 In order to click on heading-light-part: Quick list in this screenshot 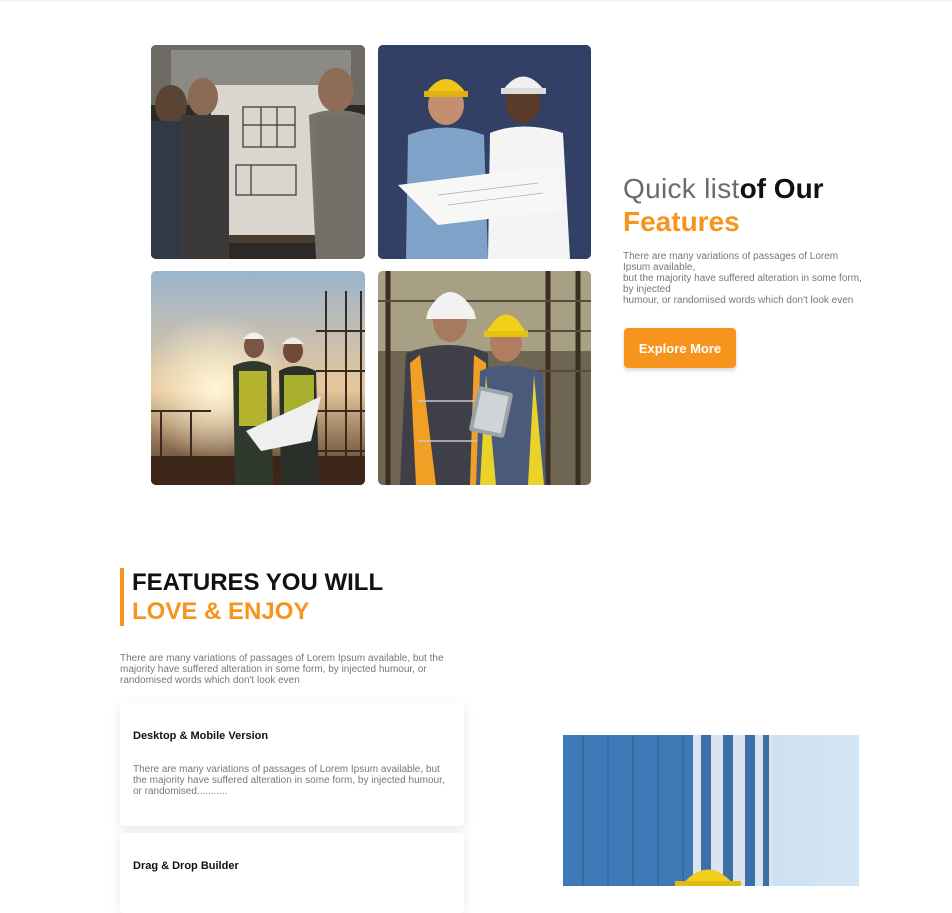, I will do `click(681, 188)`.